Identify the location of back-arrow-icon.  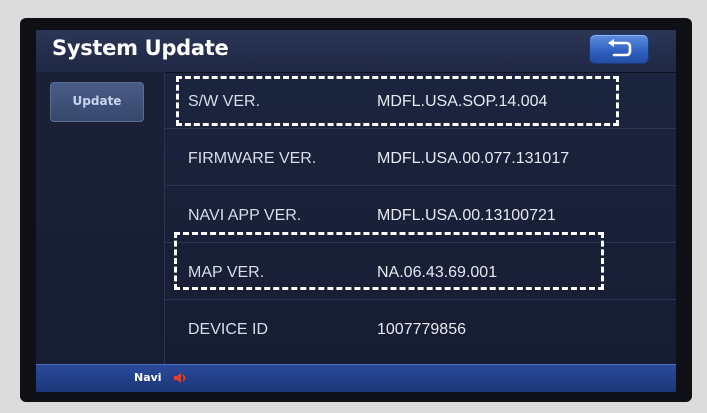
(620, 48).